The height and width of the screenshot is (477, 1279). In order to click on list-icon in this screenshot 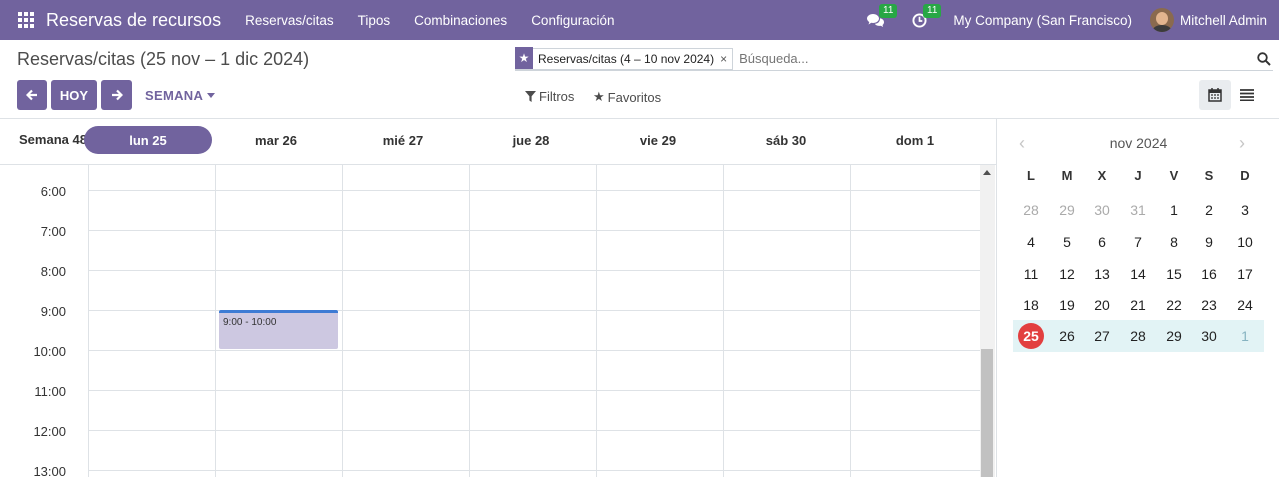, I will do `click(1247, 95)`.